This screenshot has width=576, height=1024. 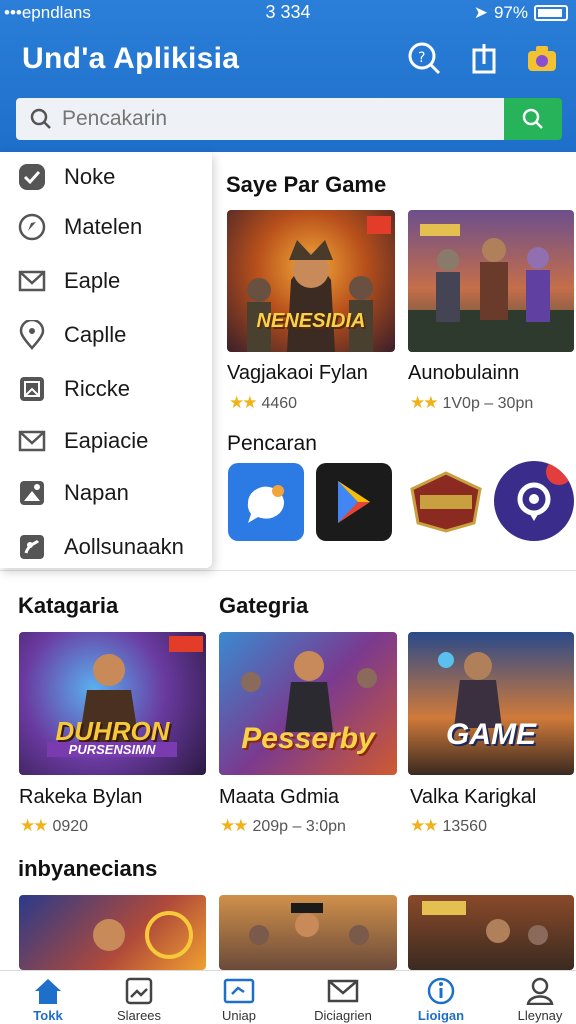 I want to click on search-bar, so click(x=289, y=119).